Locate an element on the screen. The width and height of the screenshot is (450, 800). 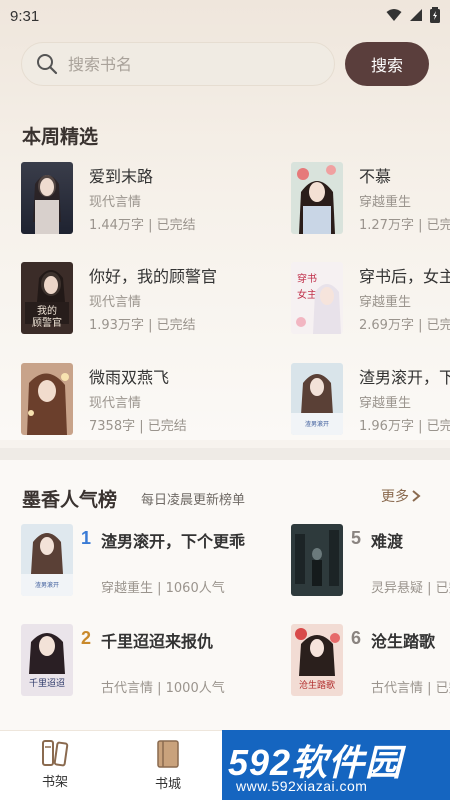
book-cover: 穿书 女主 is located at coordinates (317, 298).